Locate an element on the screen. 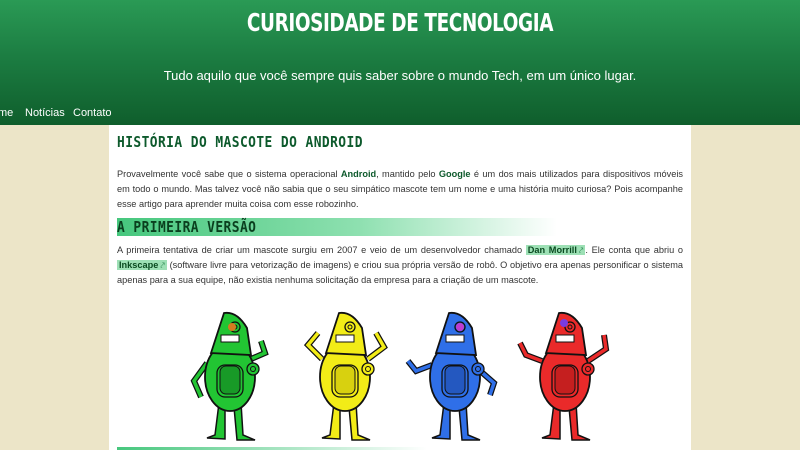 This screenshot has height=450, width=800. intro-text: , mantido pelo is located at coordinates (407, 174).